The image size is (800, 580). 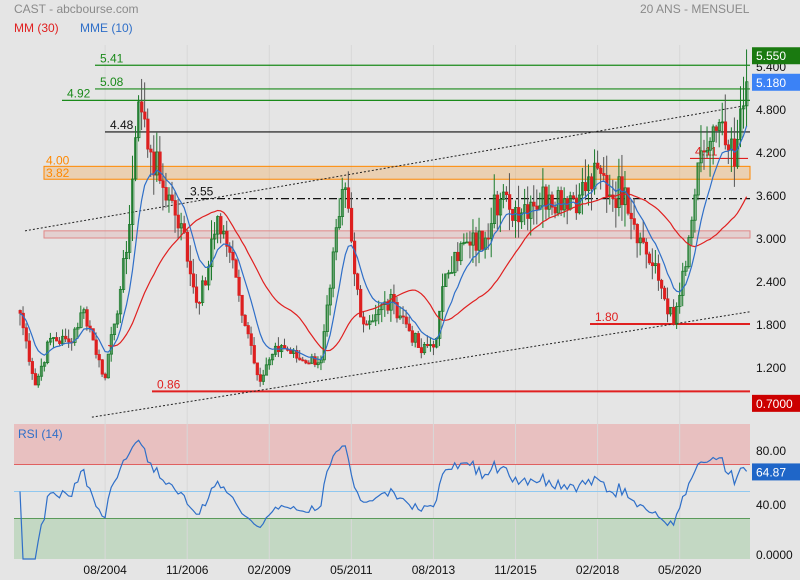 What do you see at coordinates (351, 570) in the screenshot?
I see `x-tick-label: 05/2011` at bounding box center [351, 570].